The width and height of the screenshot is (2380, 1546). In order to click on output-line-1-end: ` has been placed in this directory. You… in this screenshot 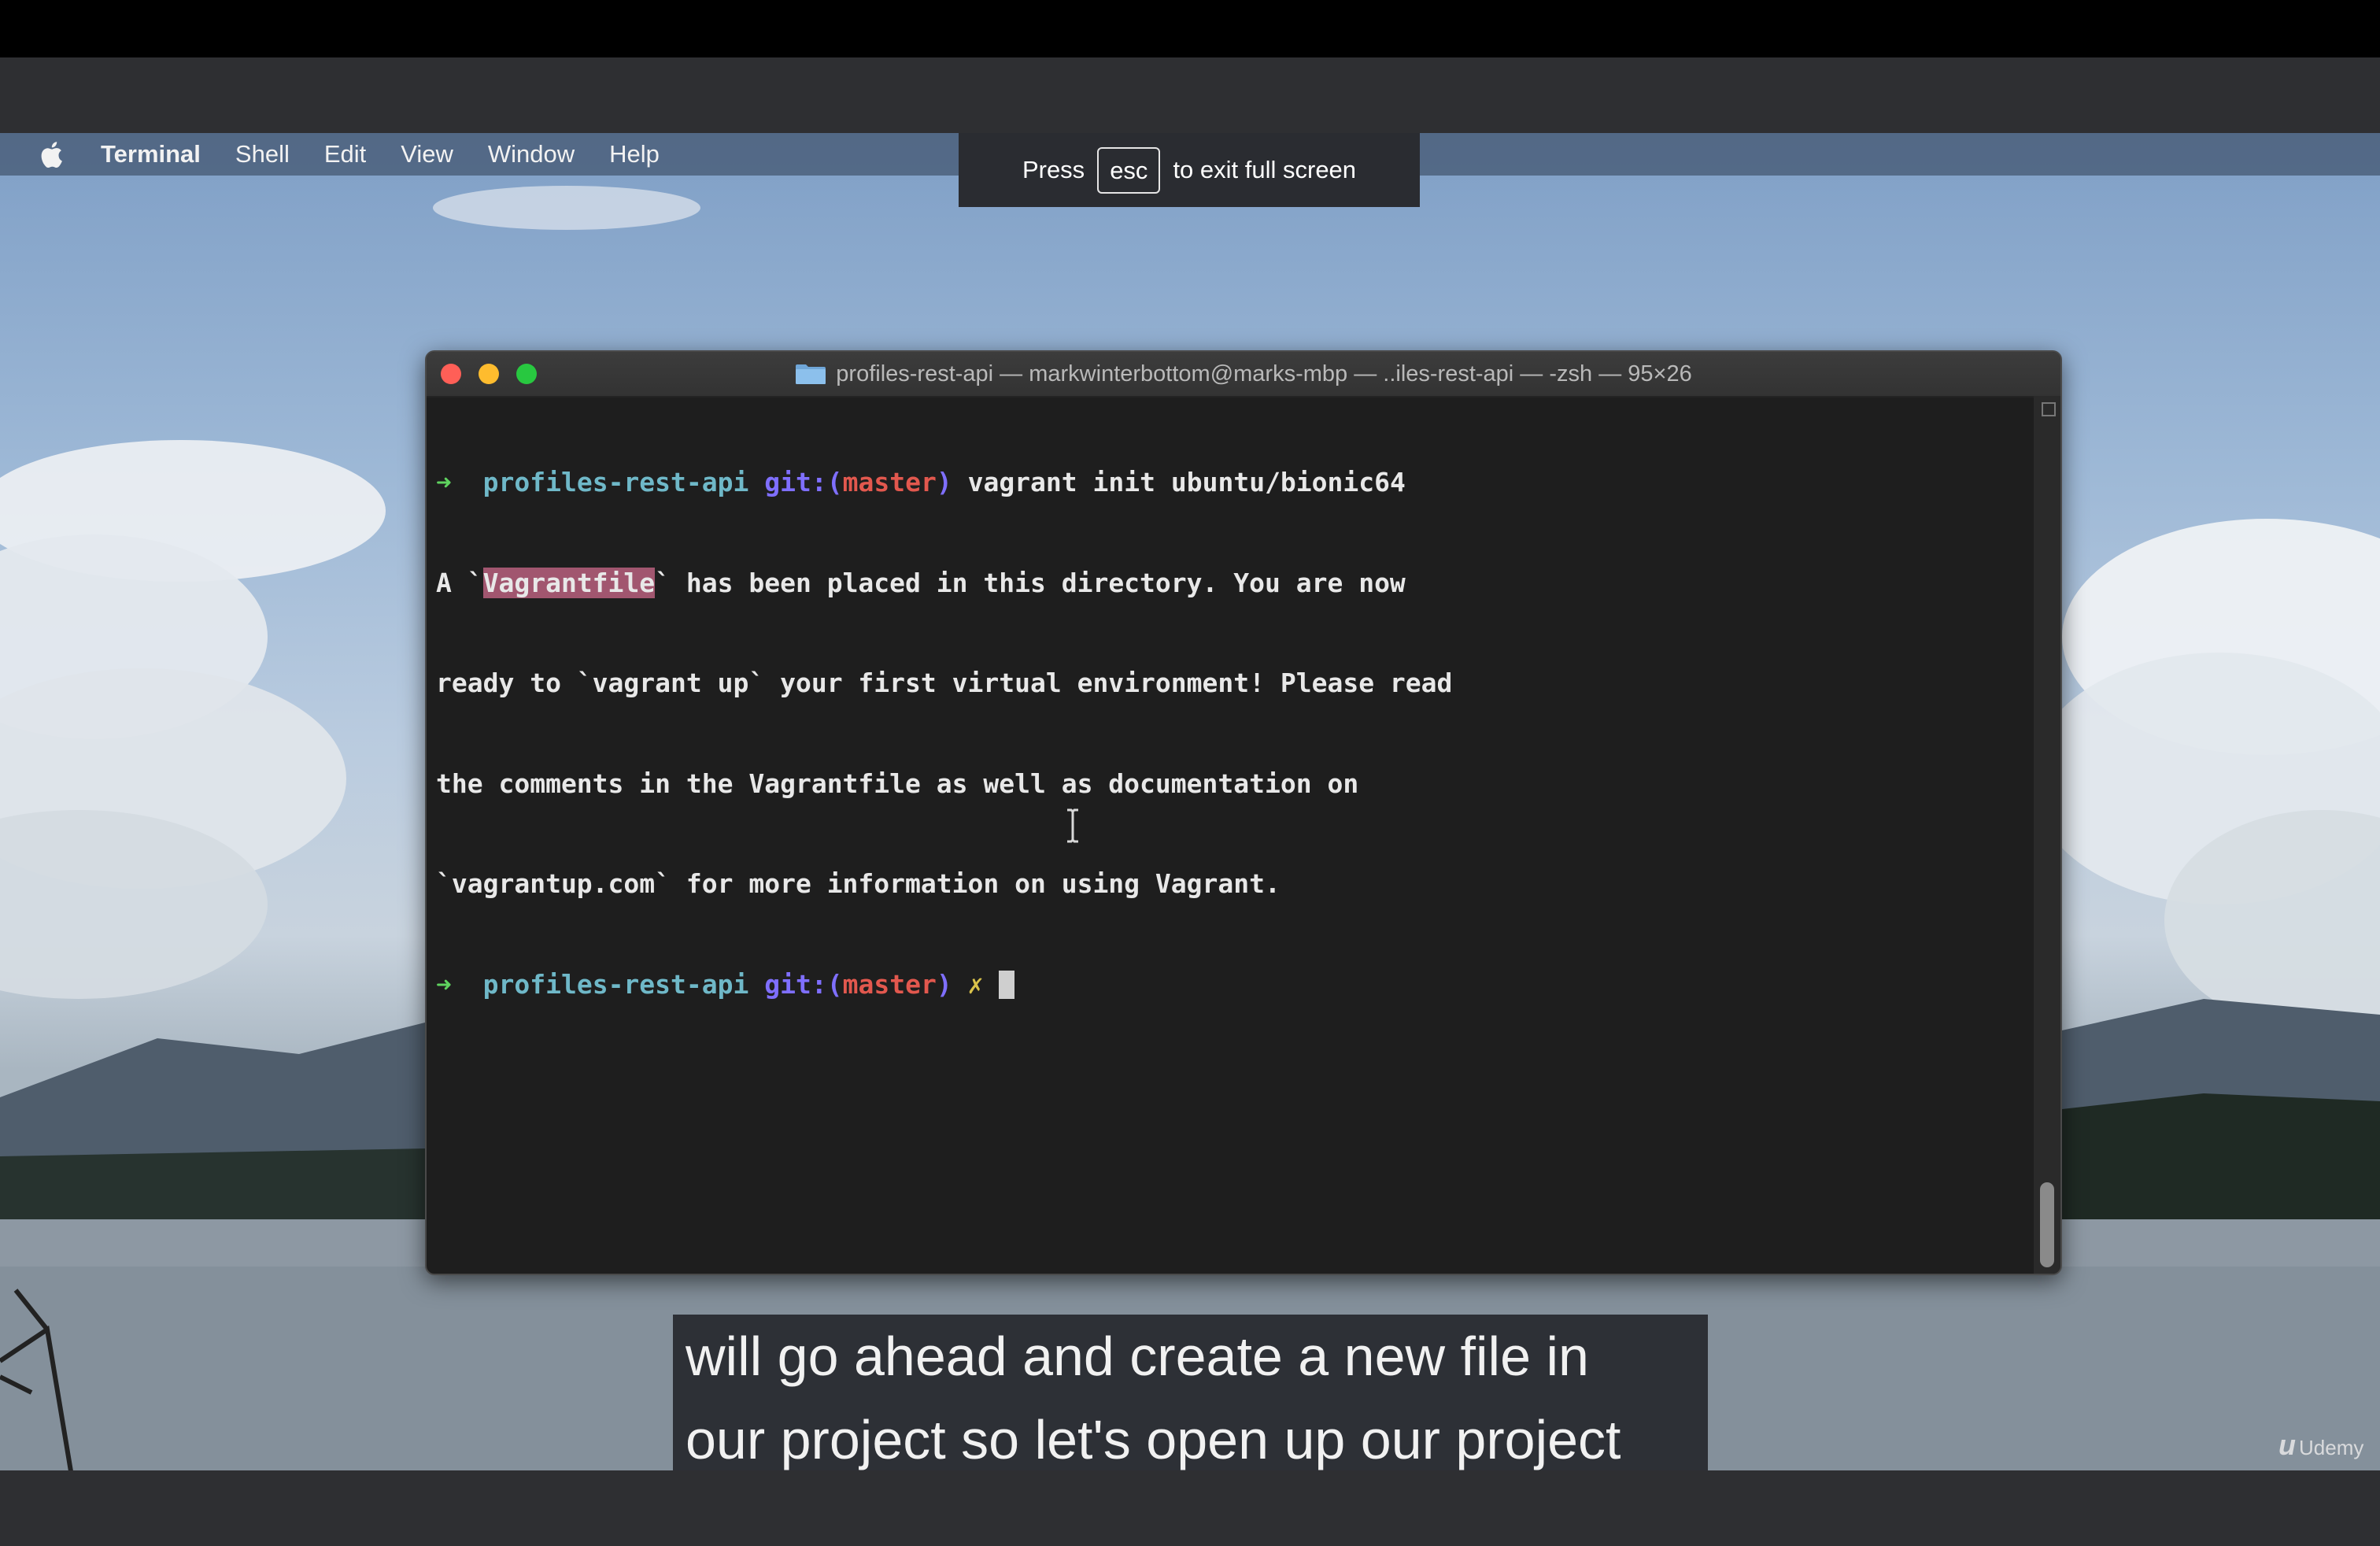, I will do `click(1030, 582)`.